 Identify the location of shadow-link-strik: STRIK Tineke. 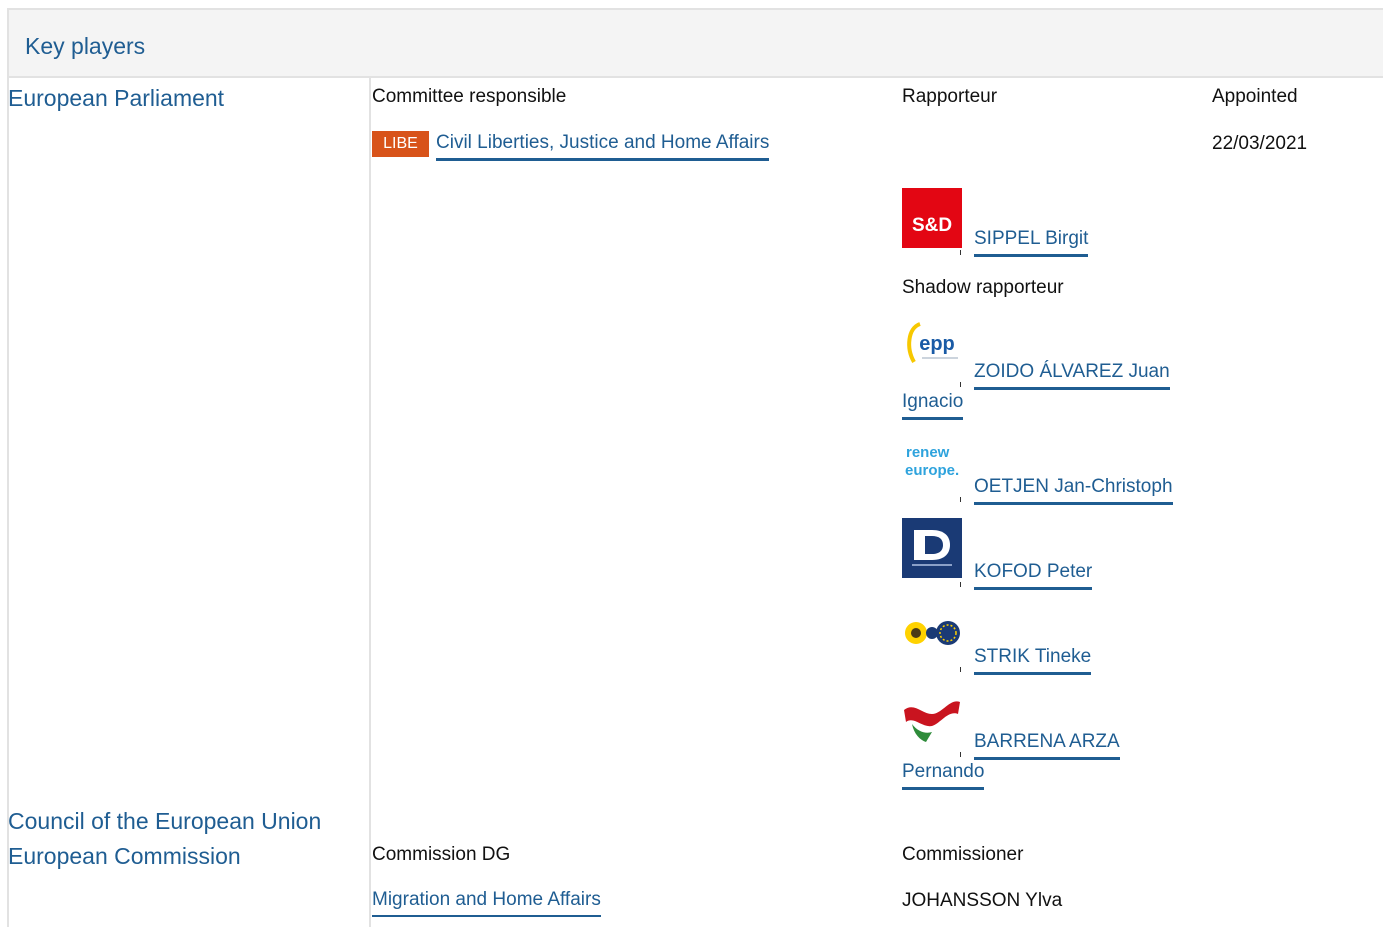
(1033, 660).